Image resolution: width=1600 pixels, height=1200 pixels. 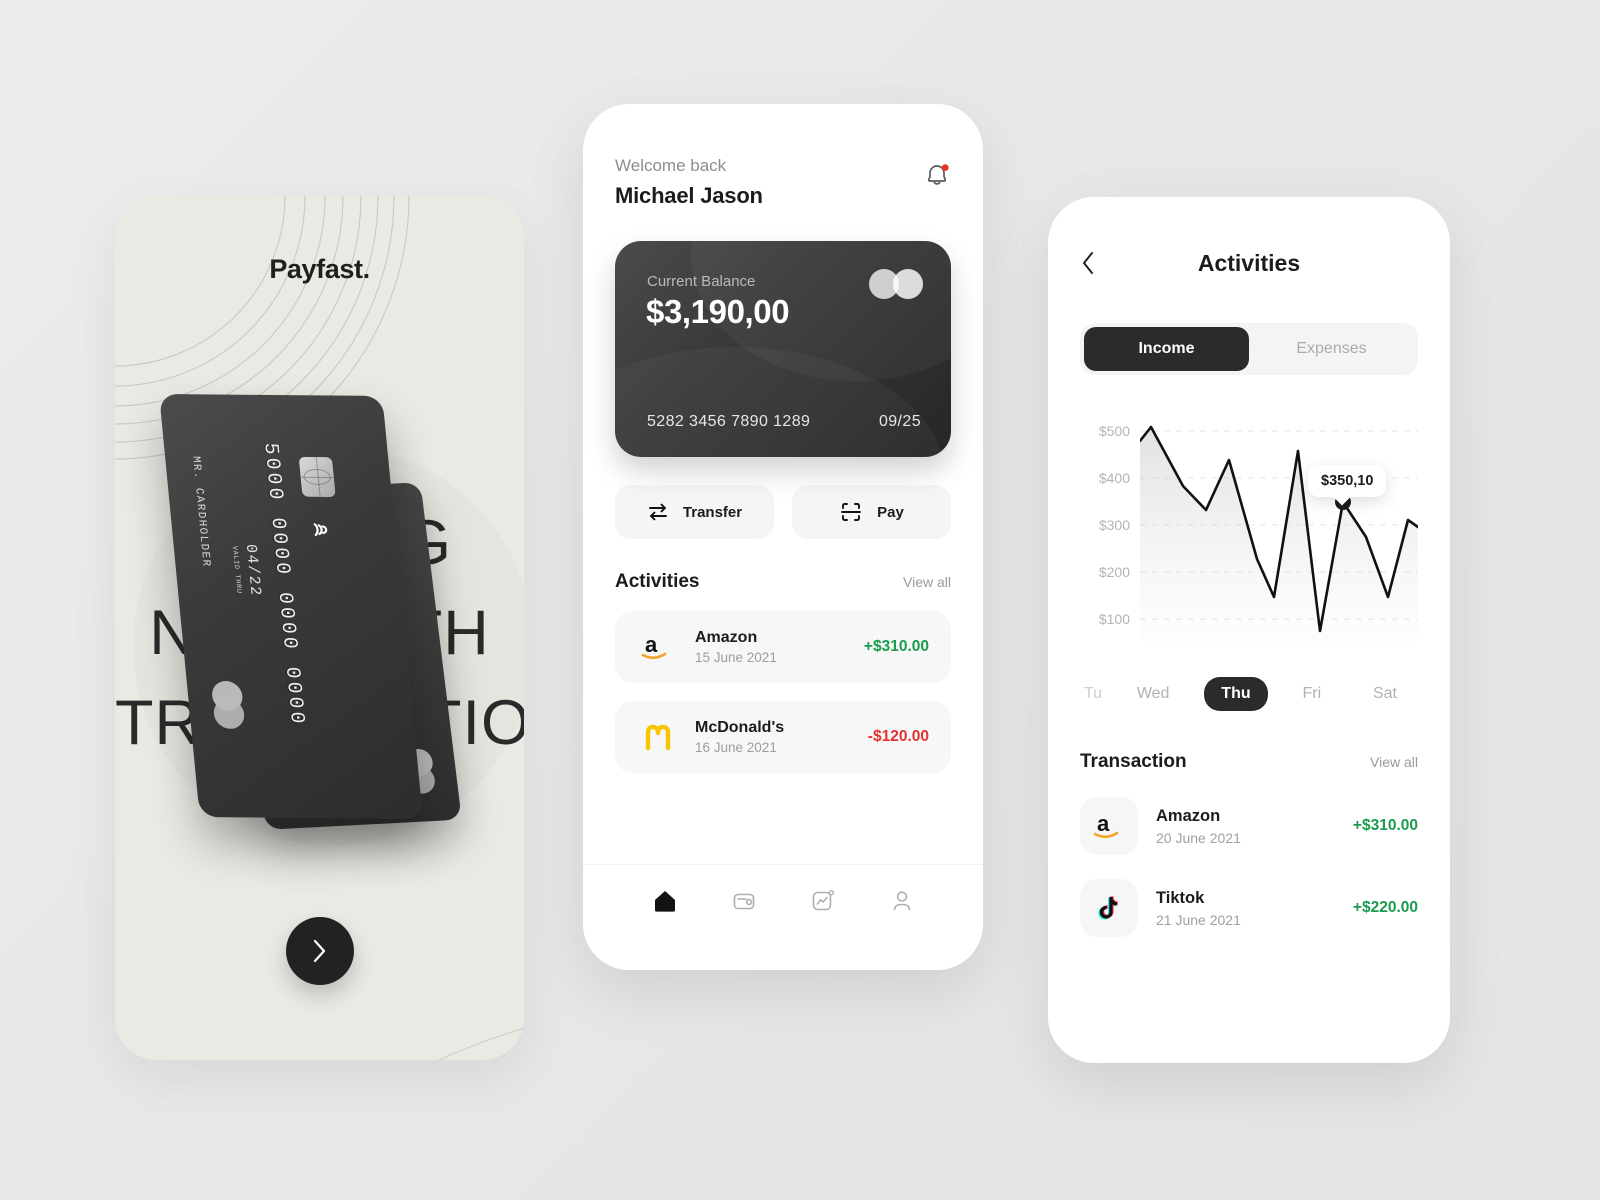 I want to click on activities-title: Activities, so click(x=657, y=581).